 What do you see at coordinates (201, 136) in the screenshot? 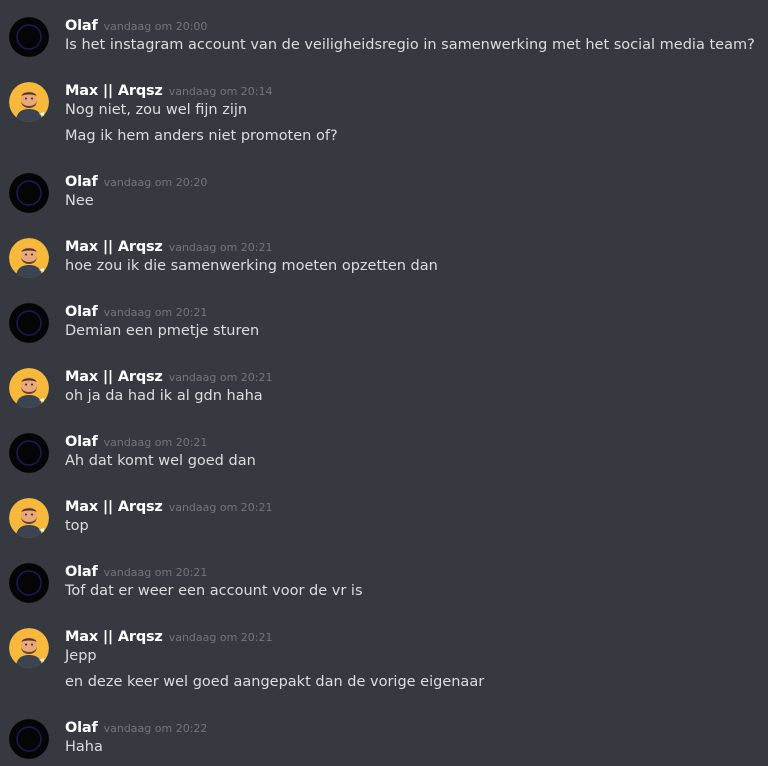
I see `message-text: Mag ik hem anders niet promoten of?` at bounding box center [201, 136].